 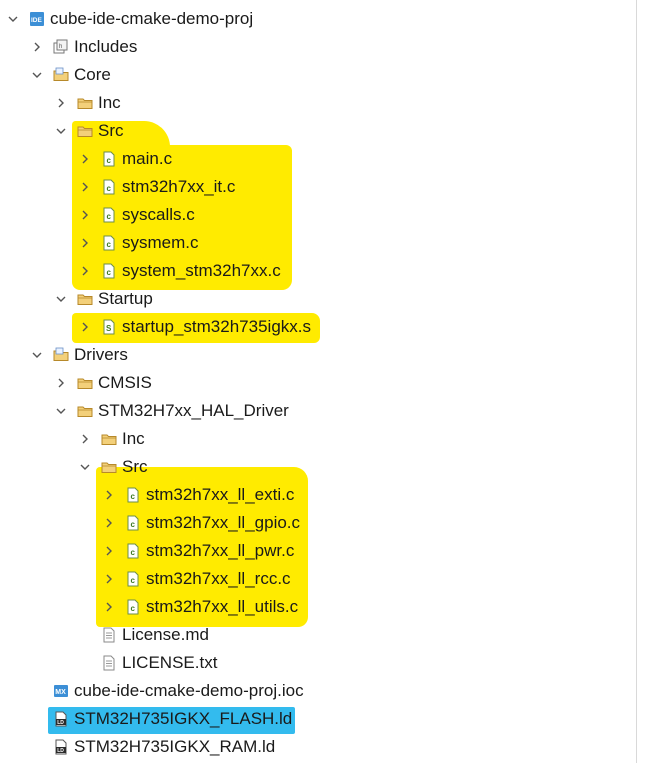 I want to click on tree-item-file: stm32h7xx_ll_utils.c, so click(x=200, y=607).